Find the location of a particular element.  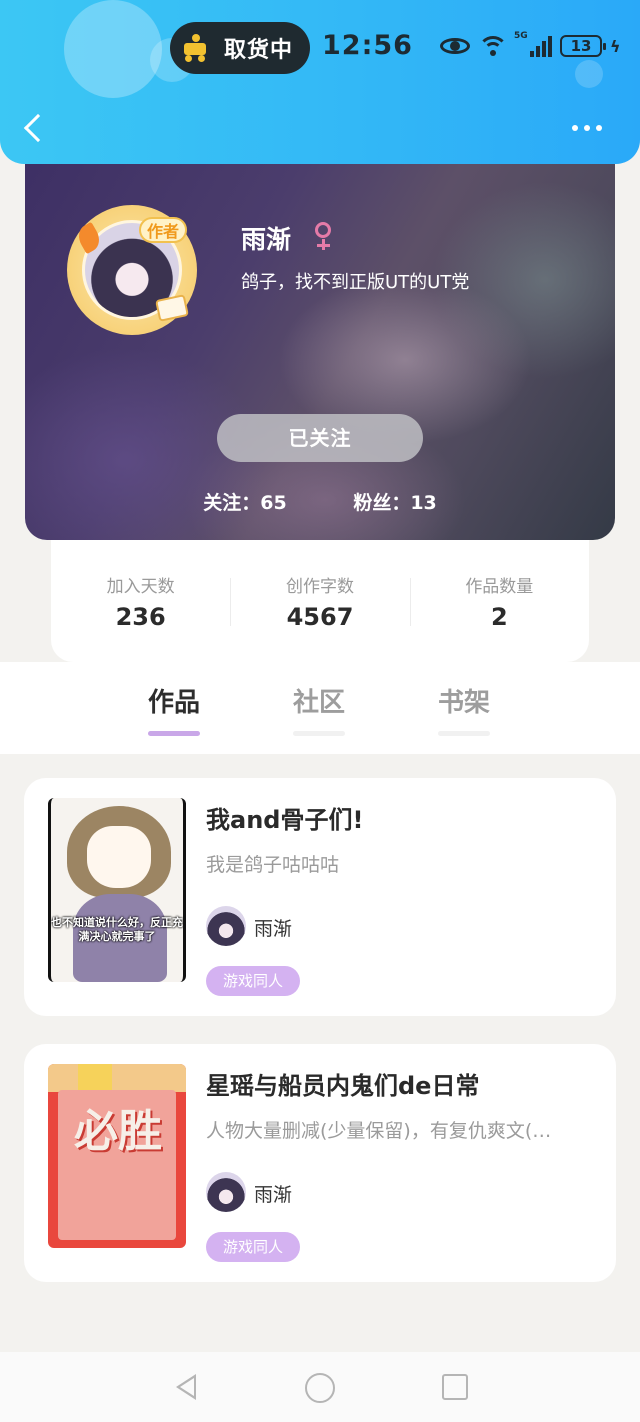

delivery-status-pill: 取货中 is located at coordinates (240, 48).